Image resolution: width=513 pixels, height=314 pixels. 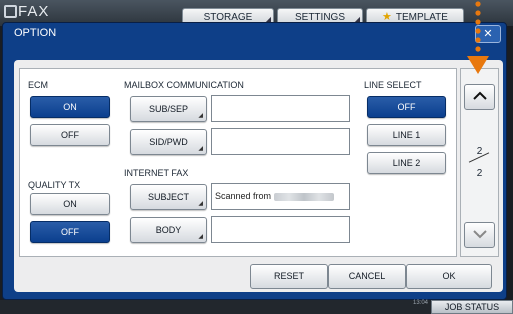 I want to click on sid-pwd-label: SID/PWD, so click(x=168, y=142).